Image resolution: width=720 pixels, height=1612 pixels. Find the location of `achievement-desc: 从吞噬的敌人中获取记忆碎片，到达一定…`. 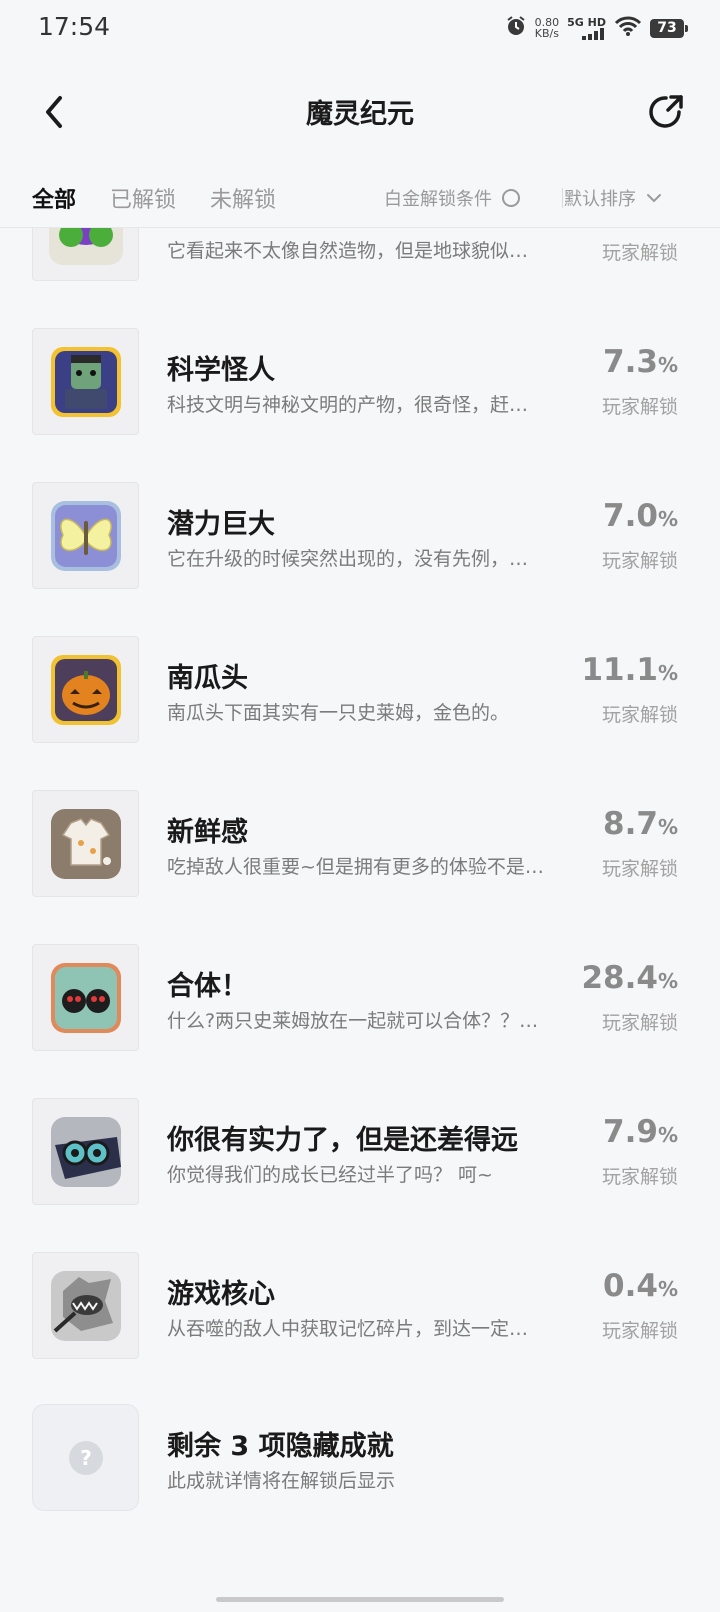

achievement-desc: 从吞噬的敌人中获取记忆碎片，到达一定… is located at coordinates (348, 1329).